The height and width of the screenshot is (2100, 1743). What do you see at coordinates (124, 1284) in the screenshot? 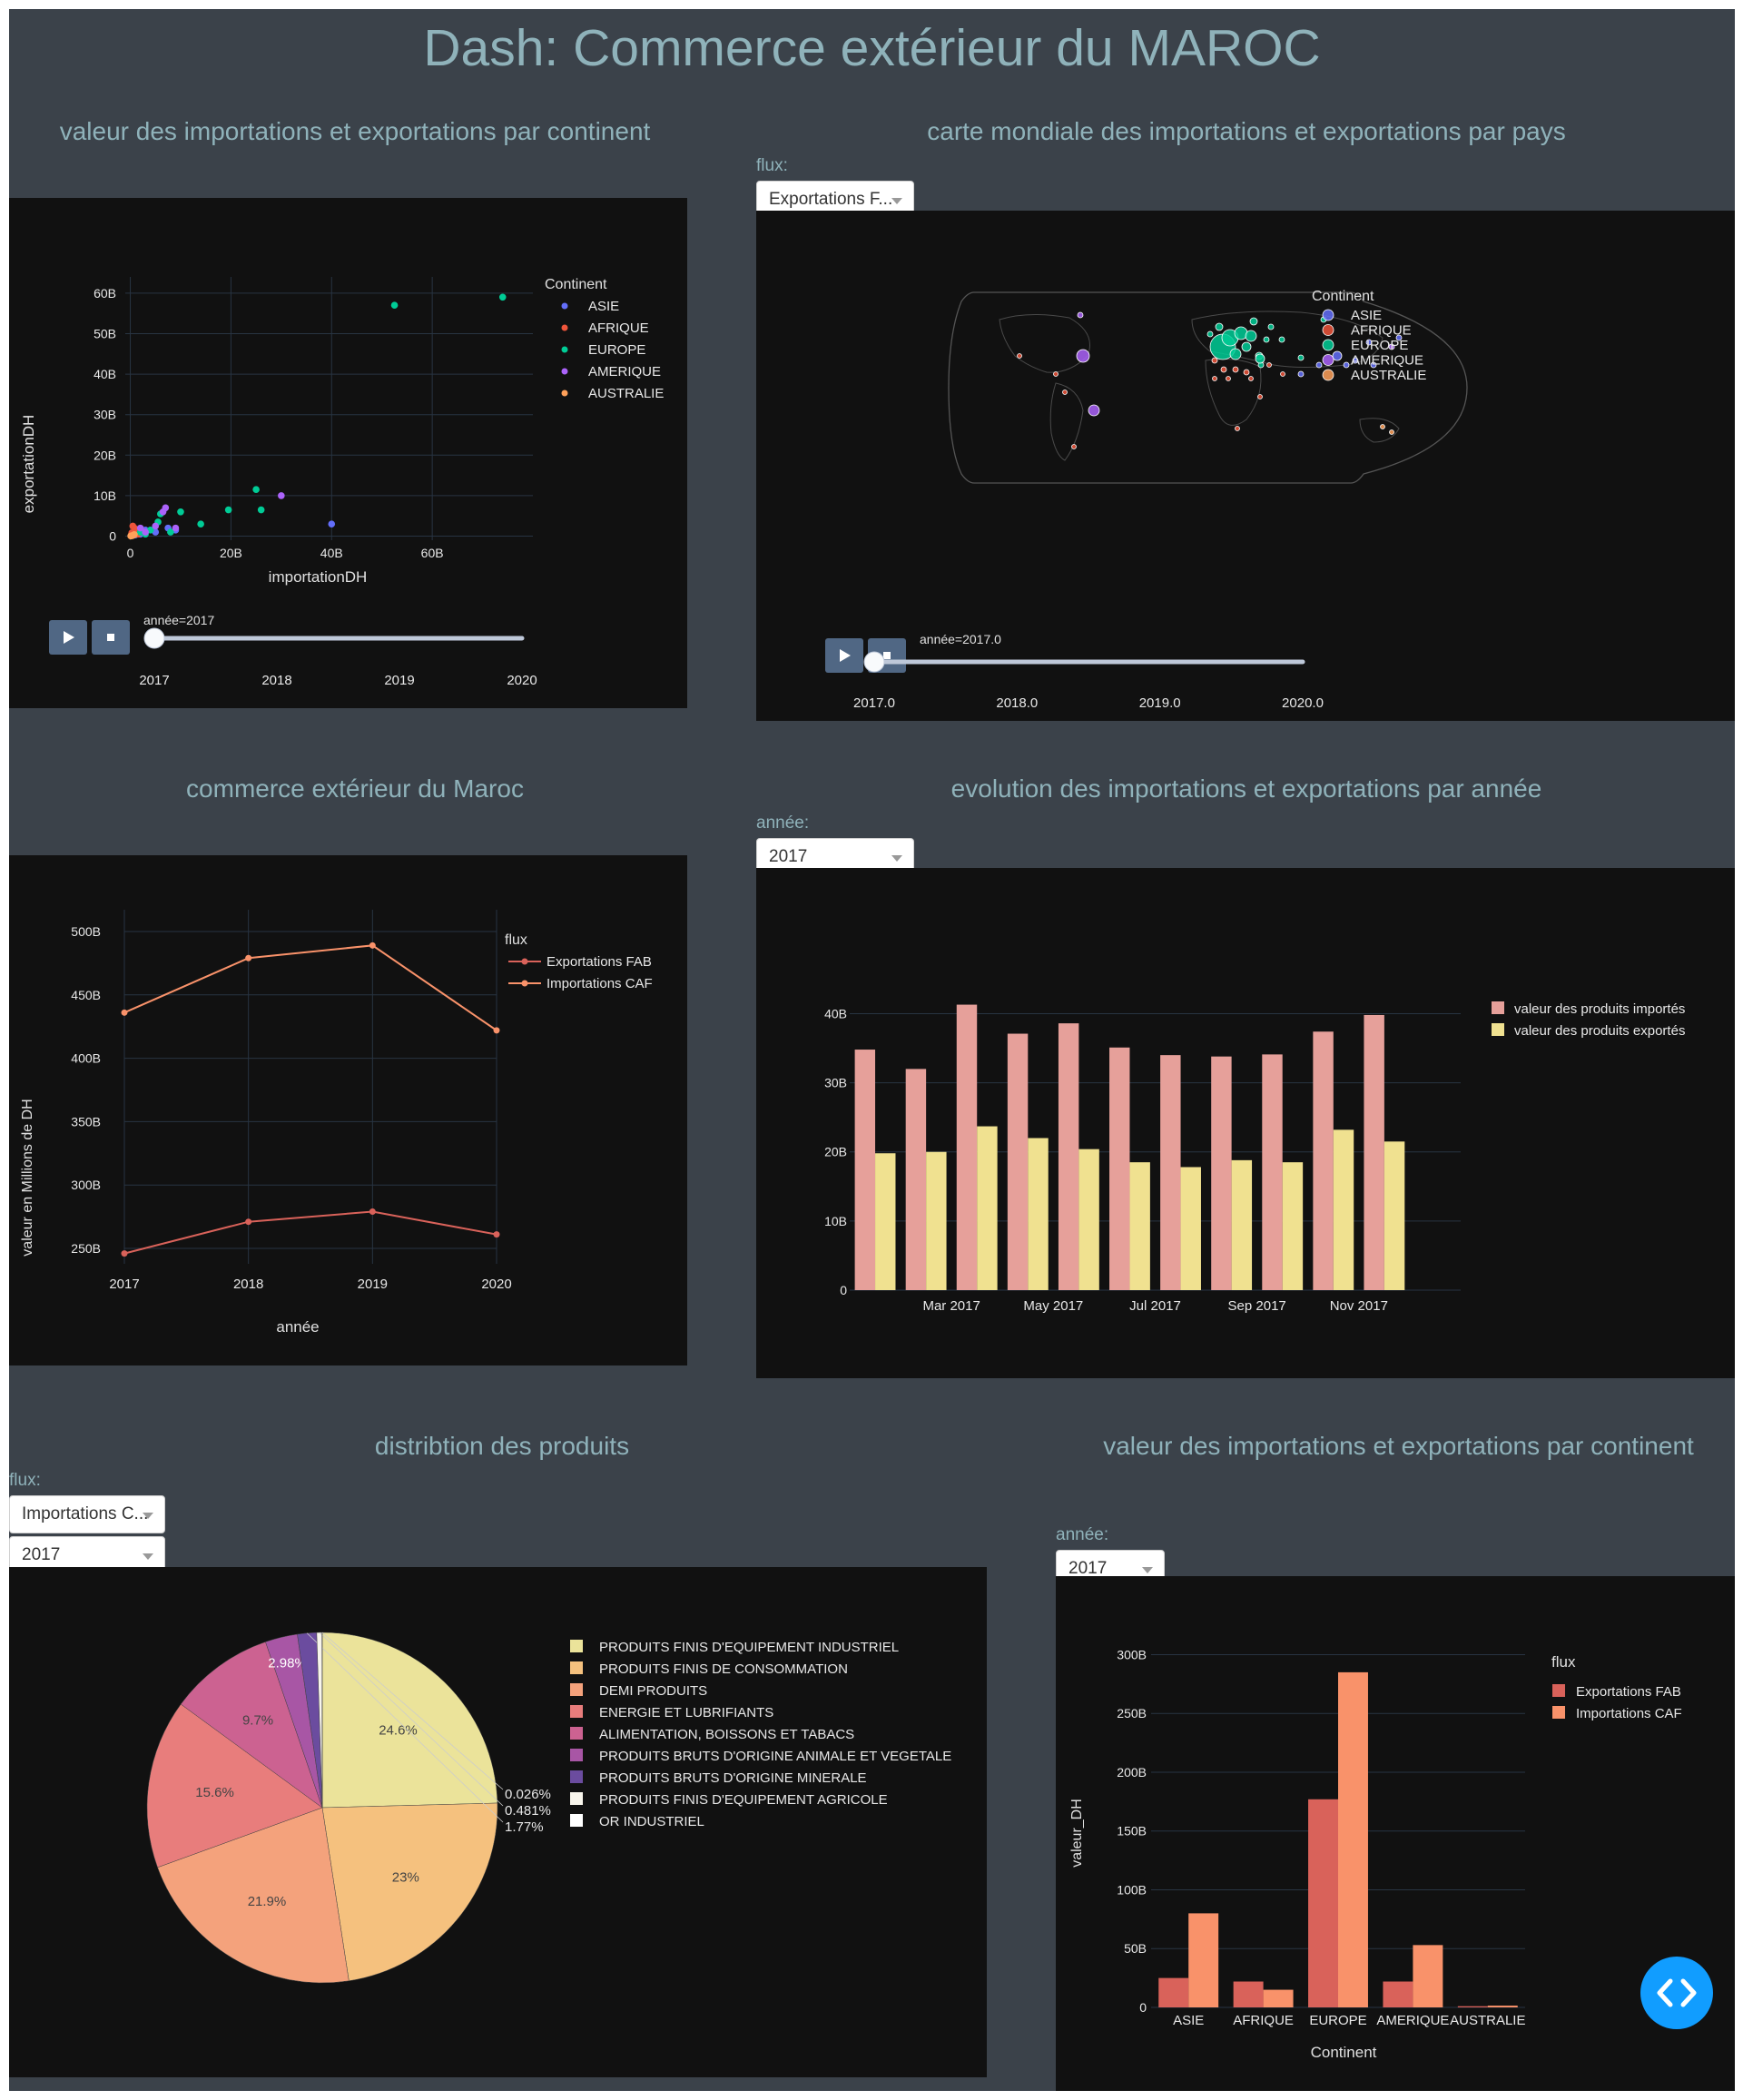
I see `x-tick-label: 2017` at bounding box center [124, 1284].